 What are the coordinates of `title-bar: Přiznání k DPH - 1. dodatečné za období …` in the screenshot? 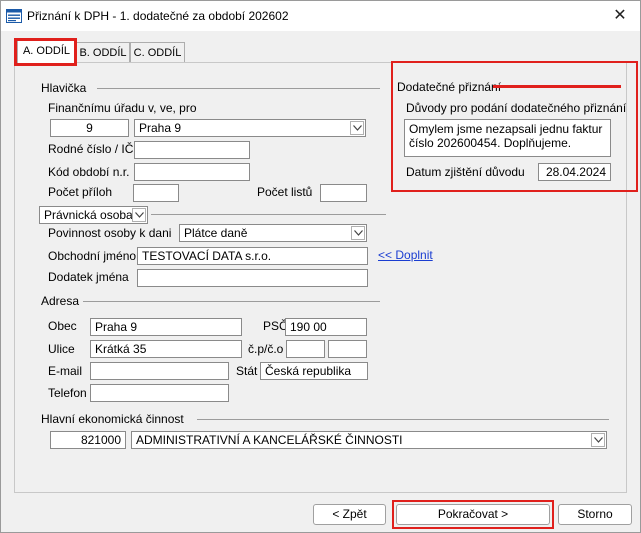 It's located at (320, 16).